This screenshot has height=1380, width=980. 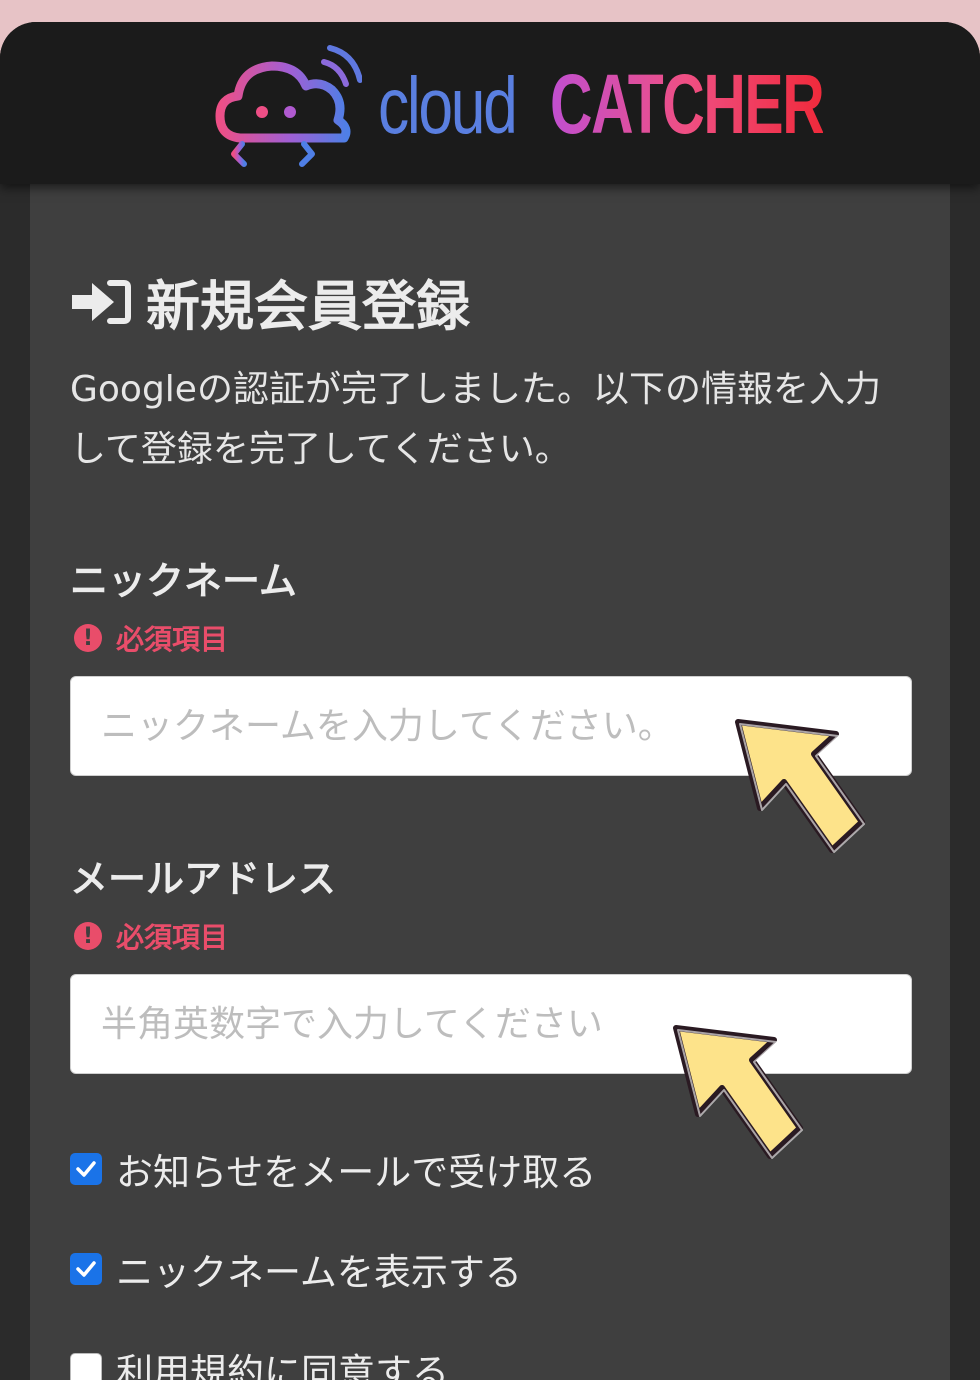 I want to click on cloud-robot-logo-icon, so click(x=288, y=106).